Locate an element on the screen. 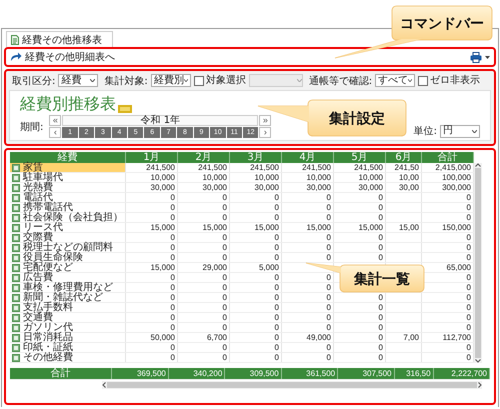  last-button: » is located at coordinates (265, 120).